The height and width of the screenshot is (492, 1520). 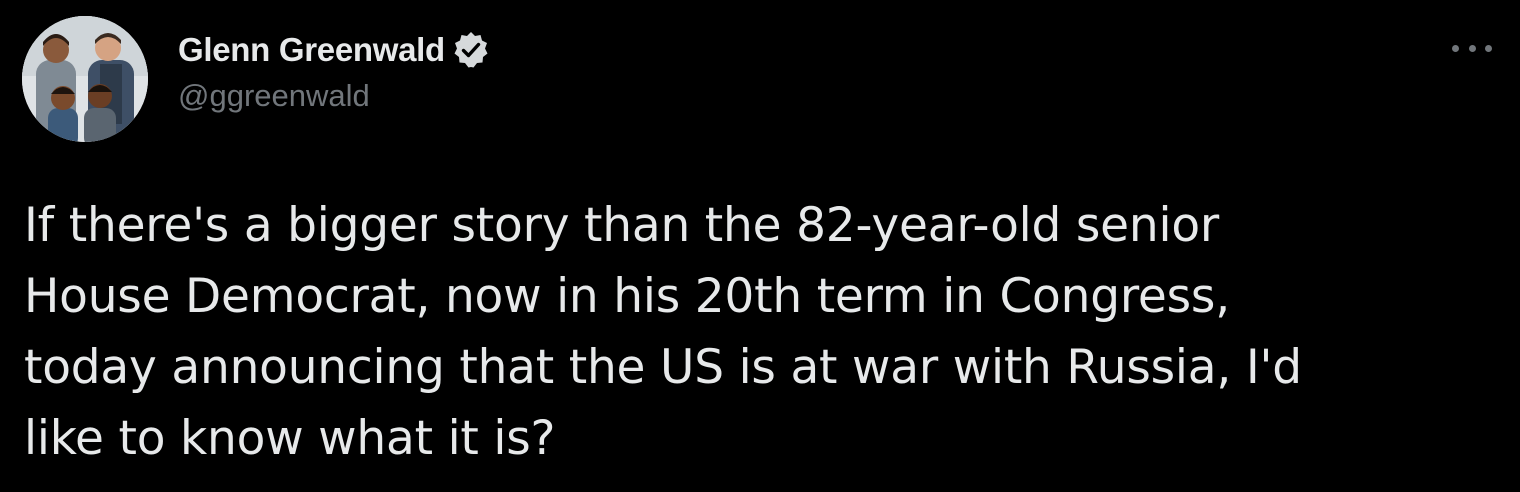 I want to click on verified-badge-icon, so click(x=471, y=50).